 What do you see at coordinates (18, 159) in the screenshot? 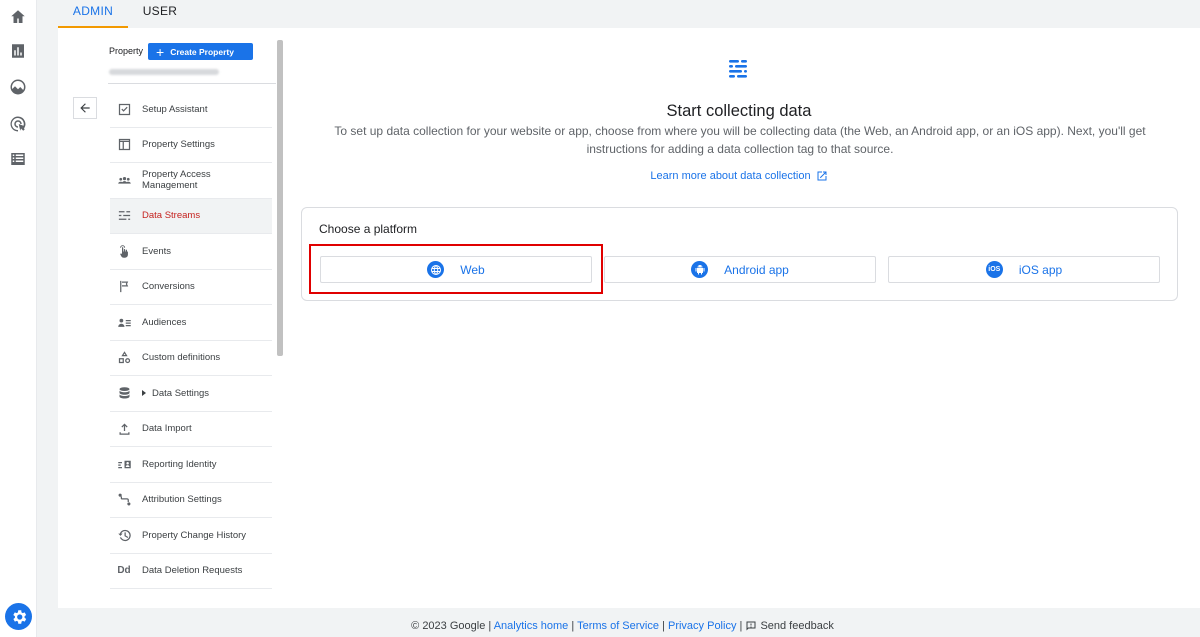
I see `configure-icon` at bounding box center [18, 159].